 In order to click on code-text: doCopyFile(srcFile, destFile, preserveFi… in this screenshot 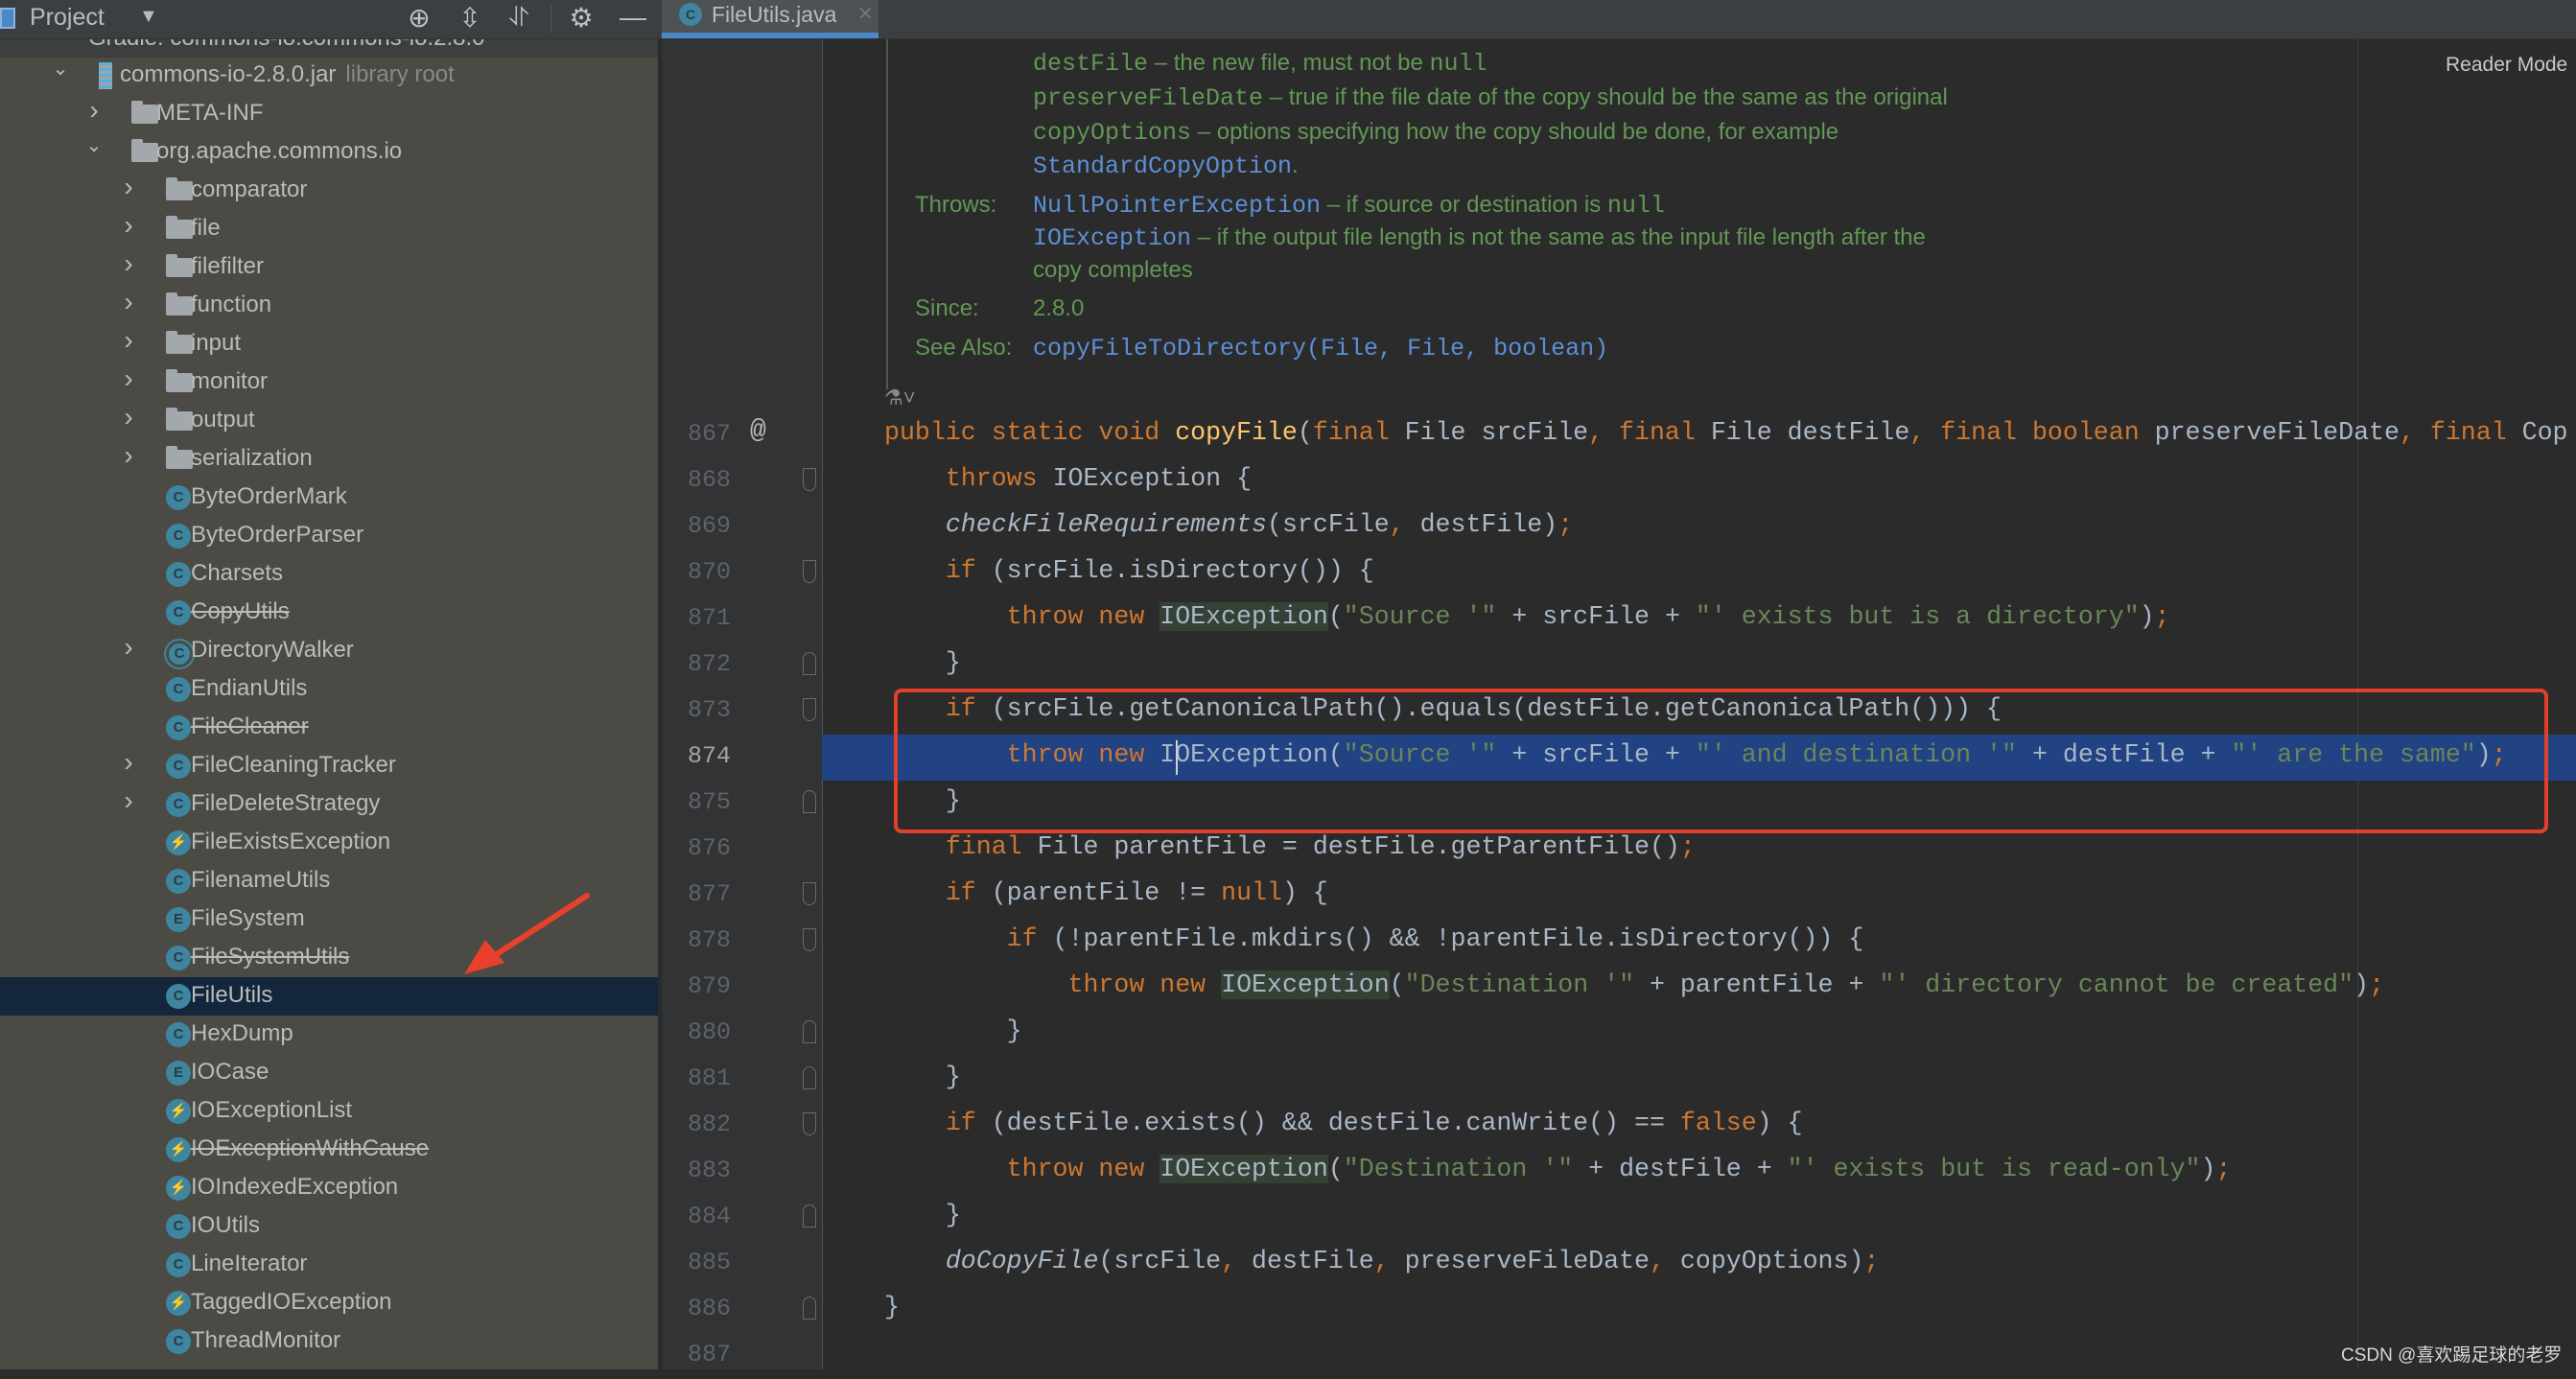, I will do `click(1382, 1261)`.